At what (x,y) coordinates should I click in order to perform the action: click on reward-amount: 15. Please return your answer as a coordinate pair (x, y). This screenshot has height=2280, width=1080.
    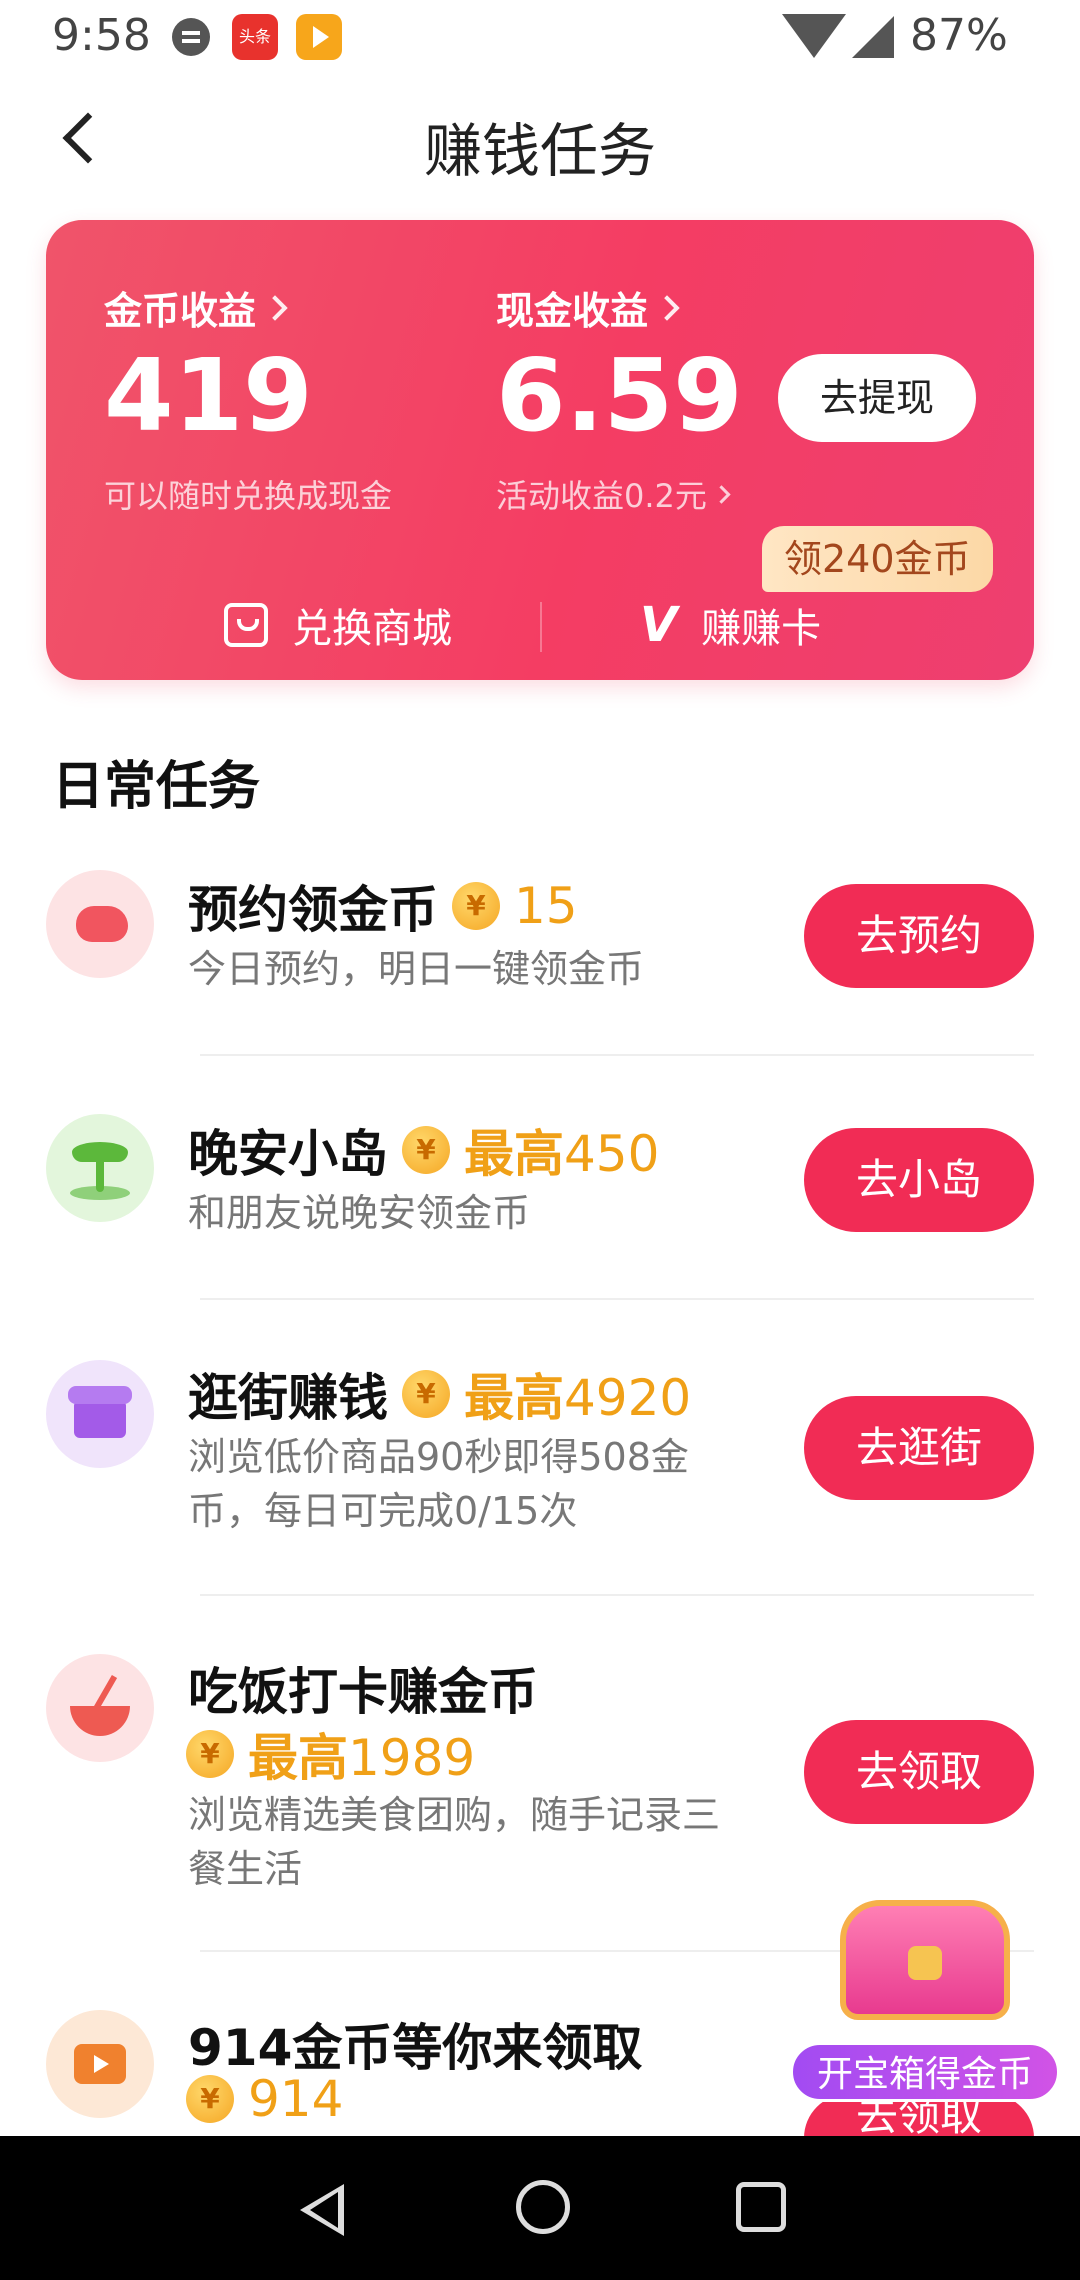
    Looking at the image, I should click on (546, 906).